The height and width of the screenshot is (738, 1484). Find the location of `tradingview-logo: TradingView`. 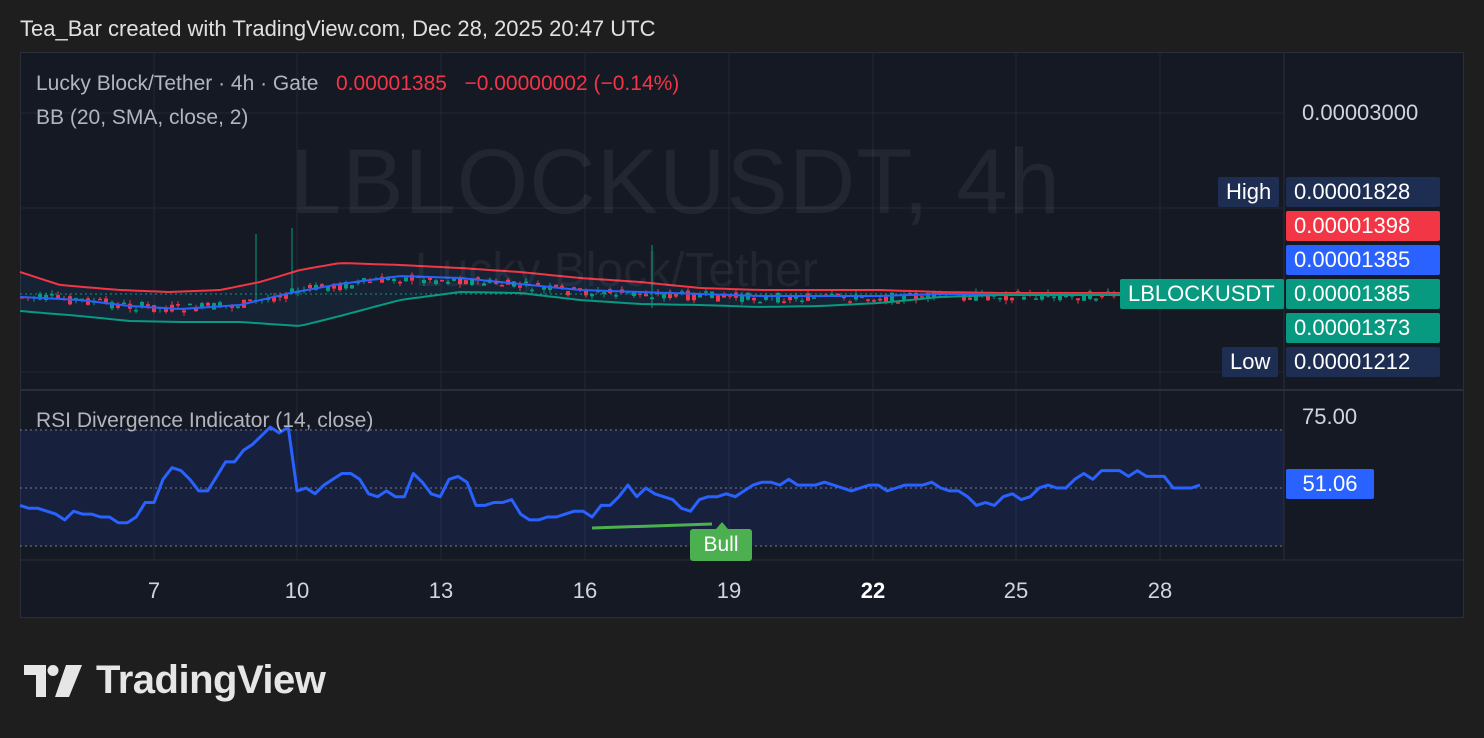

tradingview-logo: TradingView is located at coordinates (175, 680).